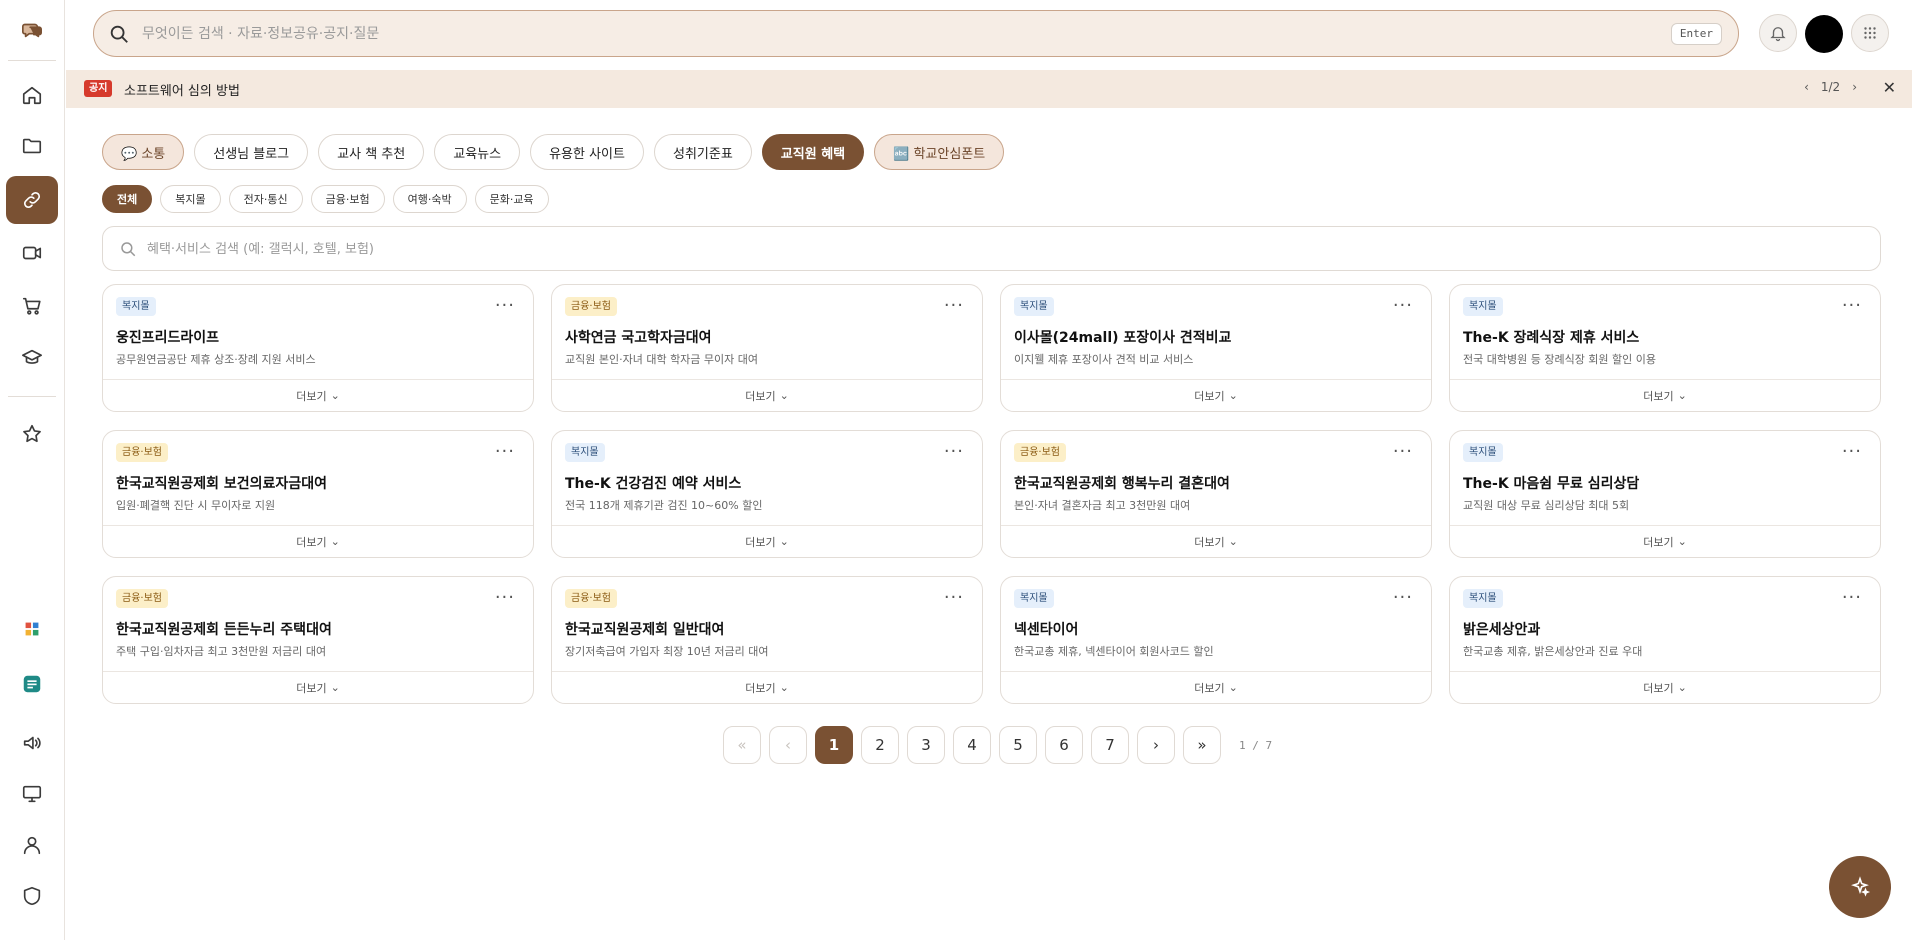 The image size is (1912, 940). Describe the element at coordinates (347, 199) in the screenshot. I see `filter-finance: 금융·보험` at that location.